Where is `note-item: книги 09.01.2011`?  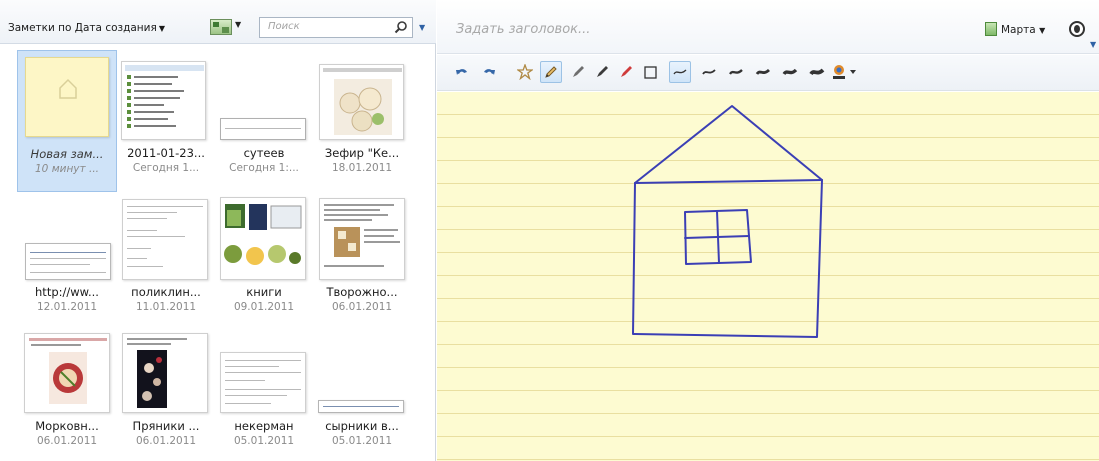
note-item: книги 09.01.2011 is located at coordinates (264, 263).